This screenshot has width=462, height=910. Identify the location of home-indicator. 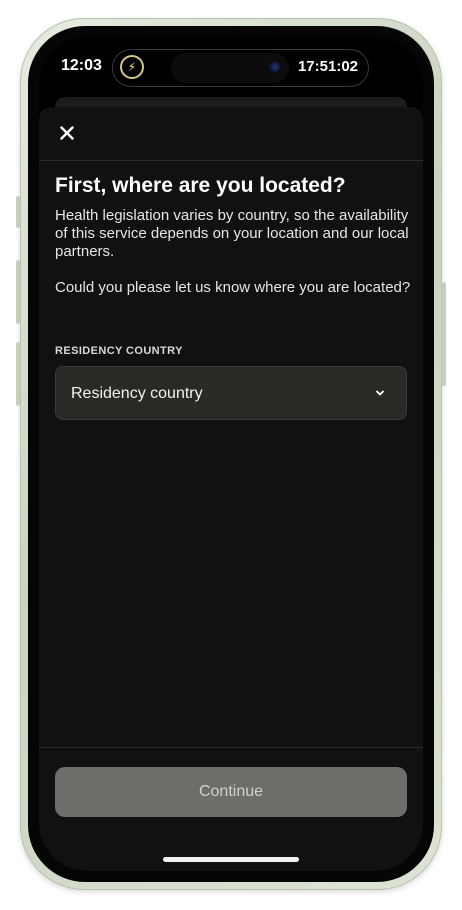
(231, 859).